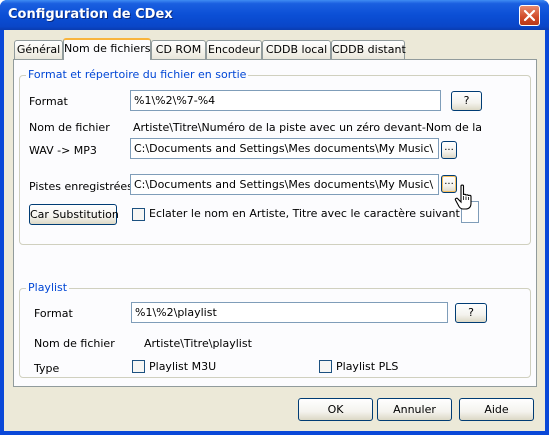  Describe the element at coordinates (335, 409) in the screenshot. I see `ok-button: OK` at that location.